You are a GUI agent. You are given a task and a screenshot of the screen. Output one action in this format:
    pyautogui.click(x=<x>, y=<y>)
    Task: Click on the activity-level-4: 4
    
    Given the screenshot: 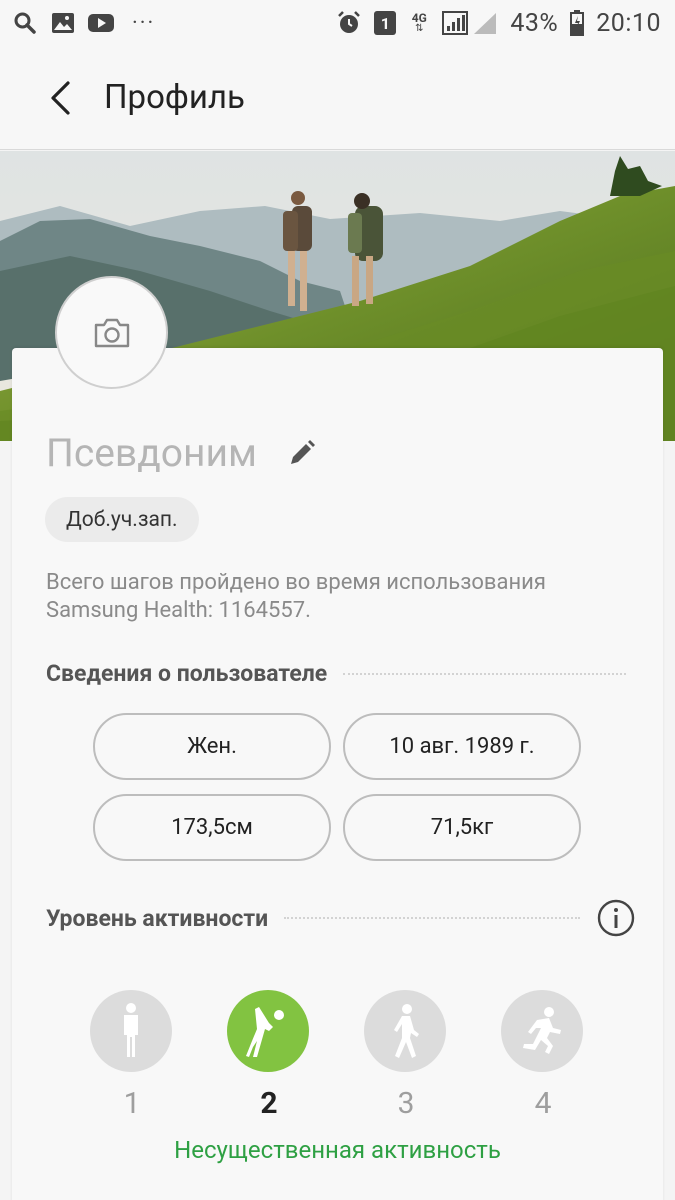 What is the action you would take?
    pyautogui.click(x=543, y=1055)
    